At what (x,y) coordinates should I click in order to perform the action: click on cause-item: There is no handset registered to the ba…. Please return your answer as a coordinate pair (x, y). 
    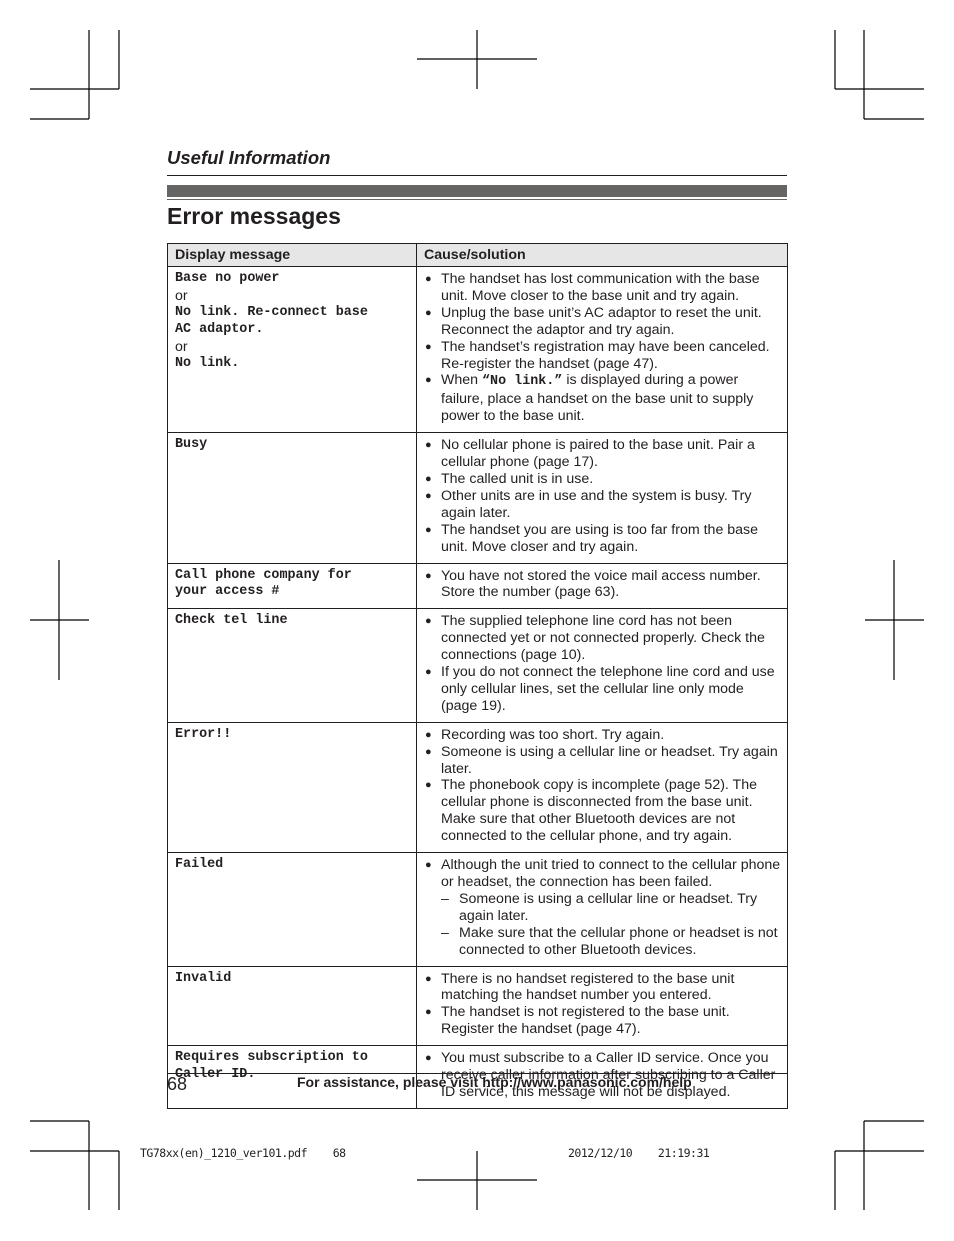
    Looking at the image, I should click on (602, 988).